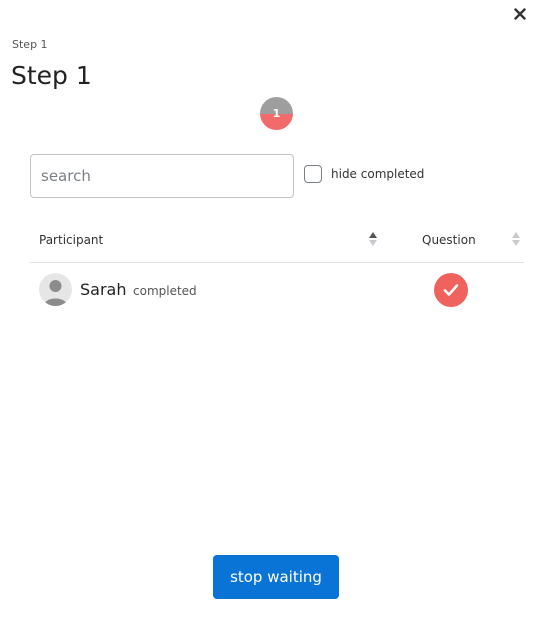 Image resolution: width=542 pixels, height=623 pixels. I want to click on page-title: Step 1, so click(51, 75).